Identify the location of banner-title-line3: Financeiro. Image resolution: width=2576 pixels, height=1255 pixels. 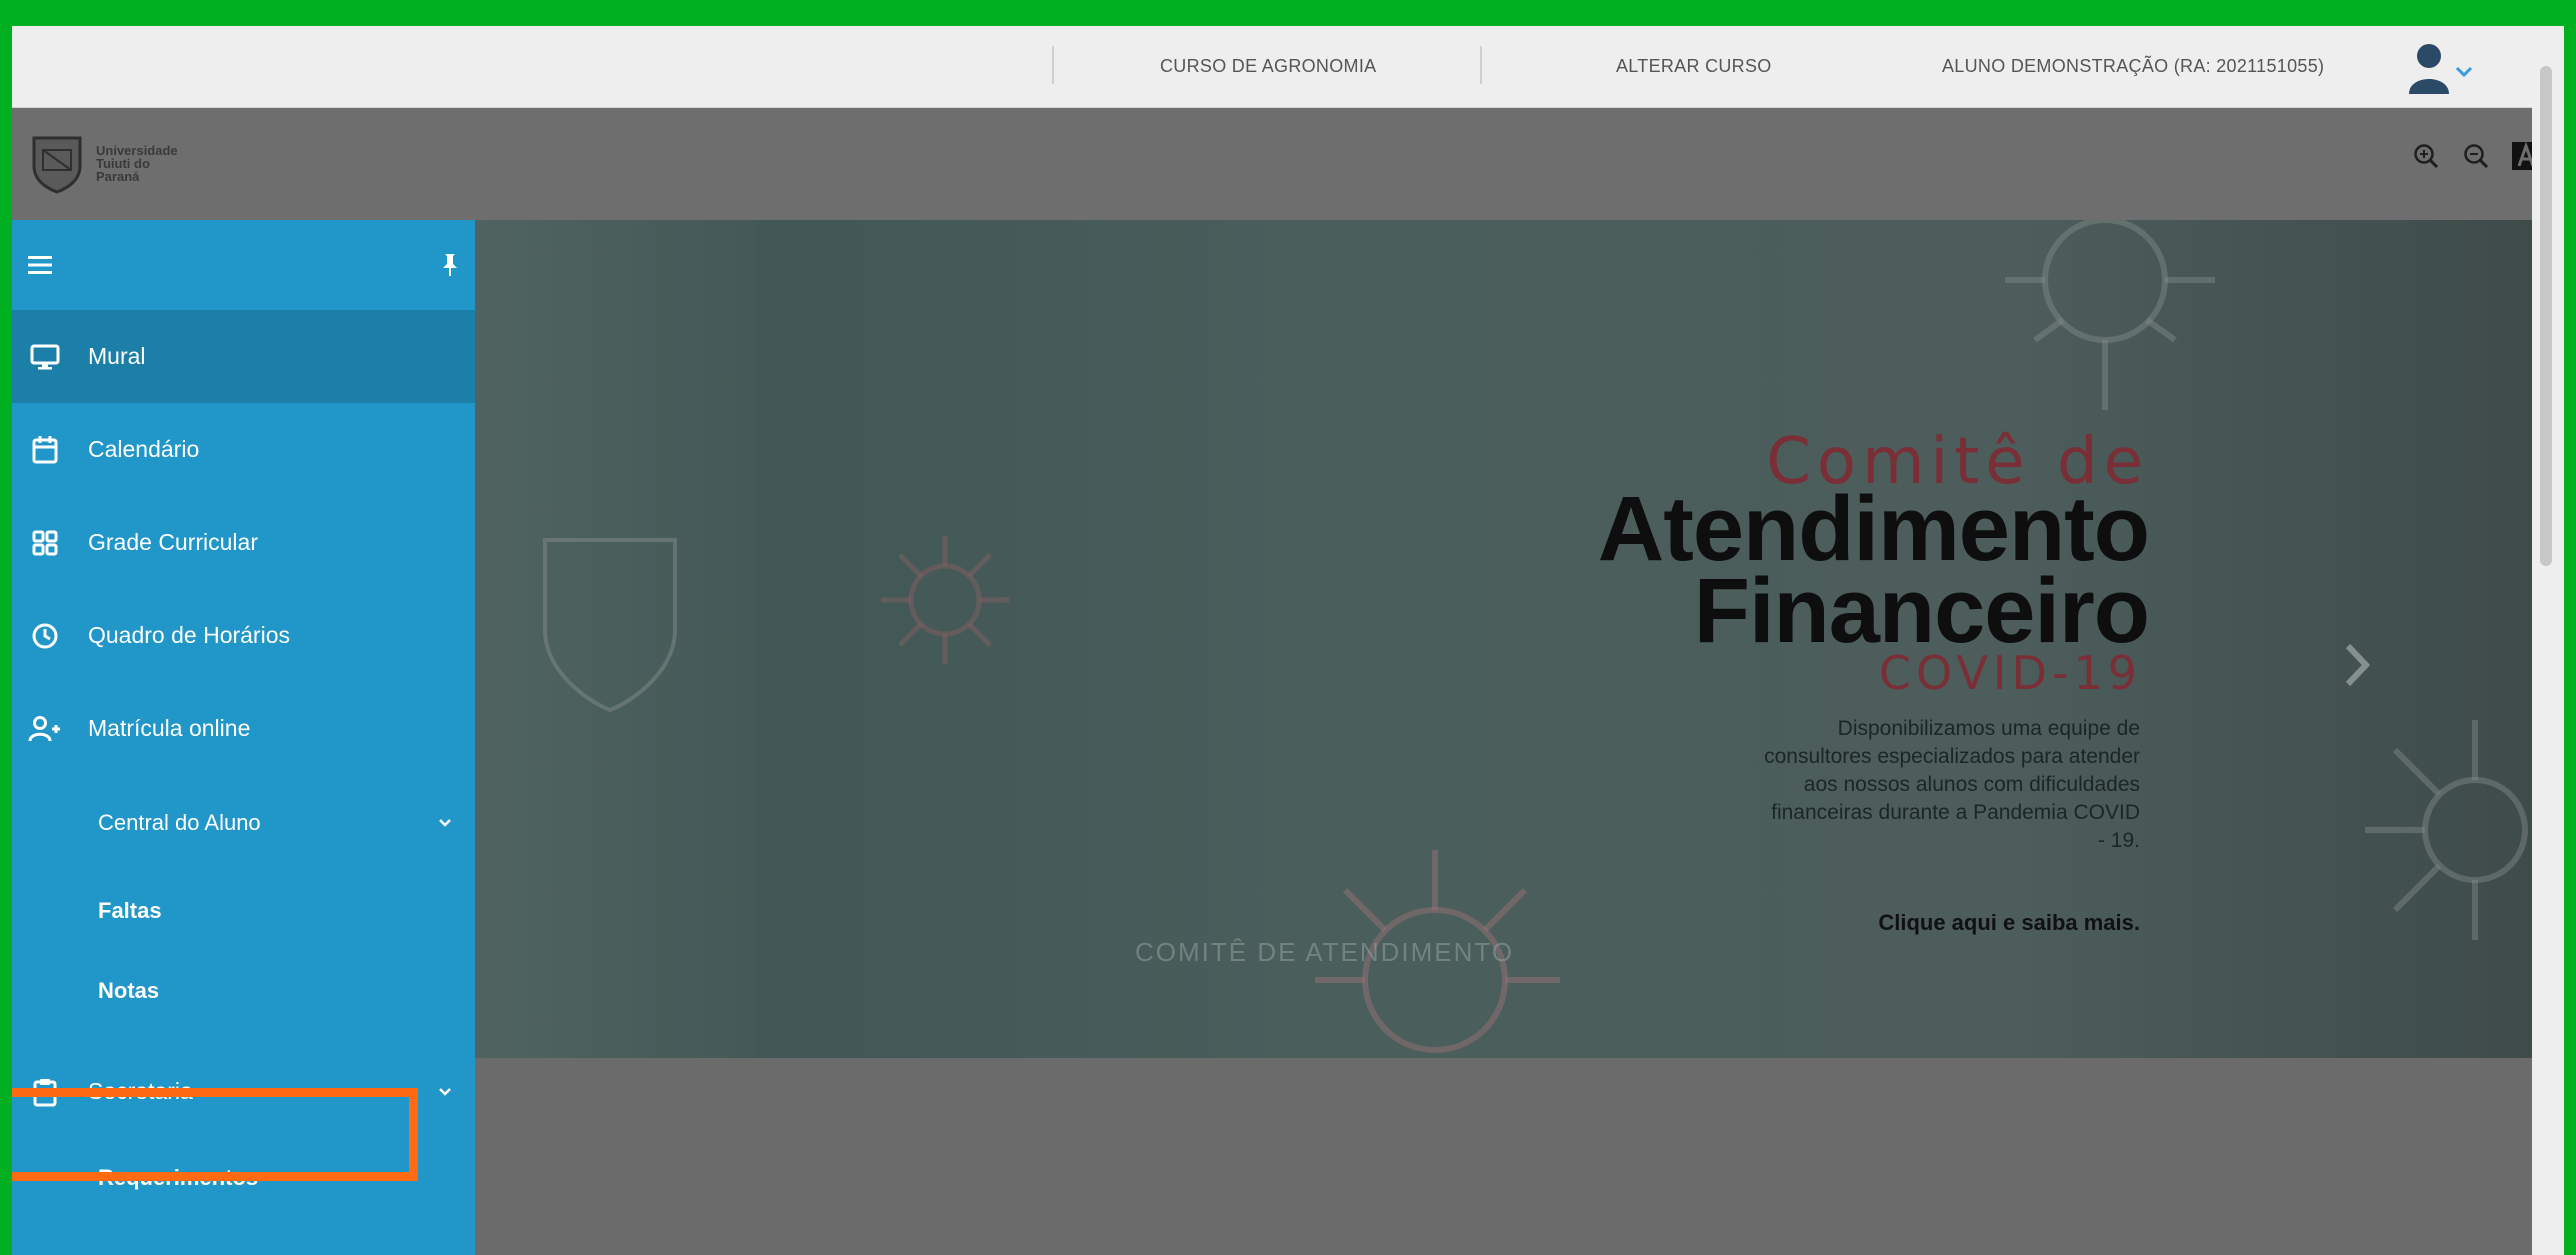
(1921, 611).